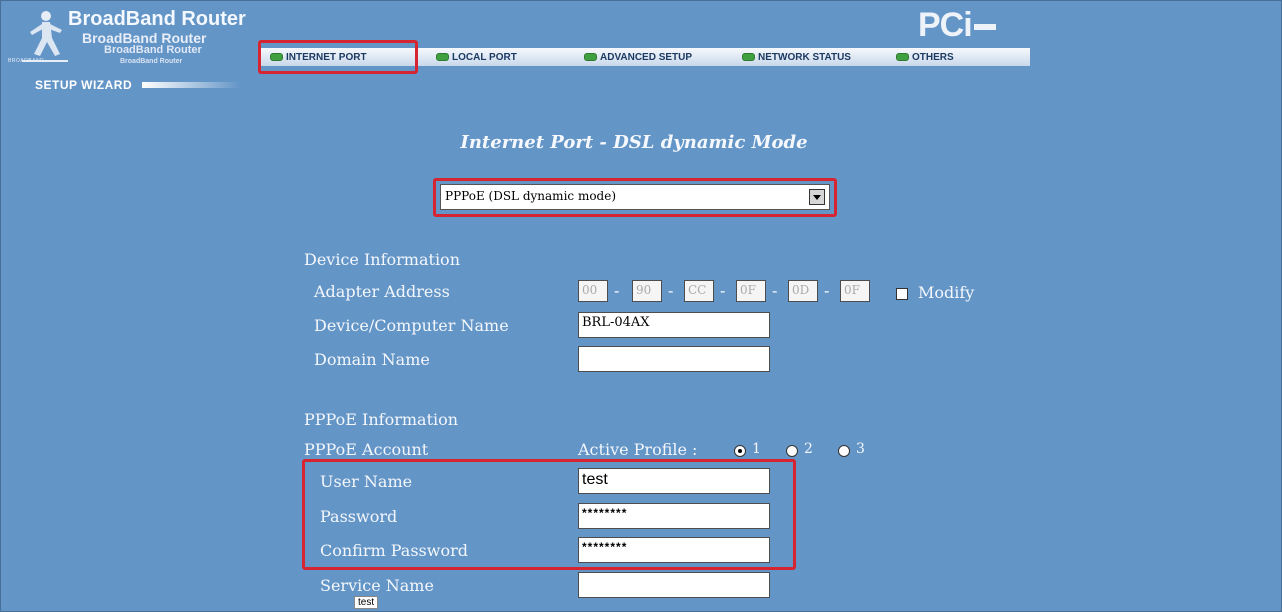 This screenshot has height=612, width=1282. I want to click on tooltip: test, so click(366, 602).